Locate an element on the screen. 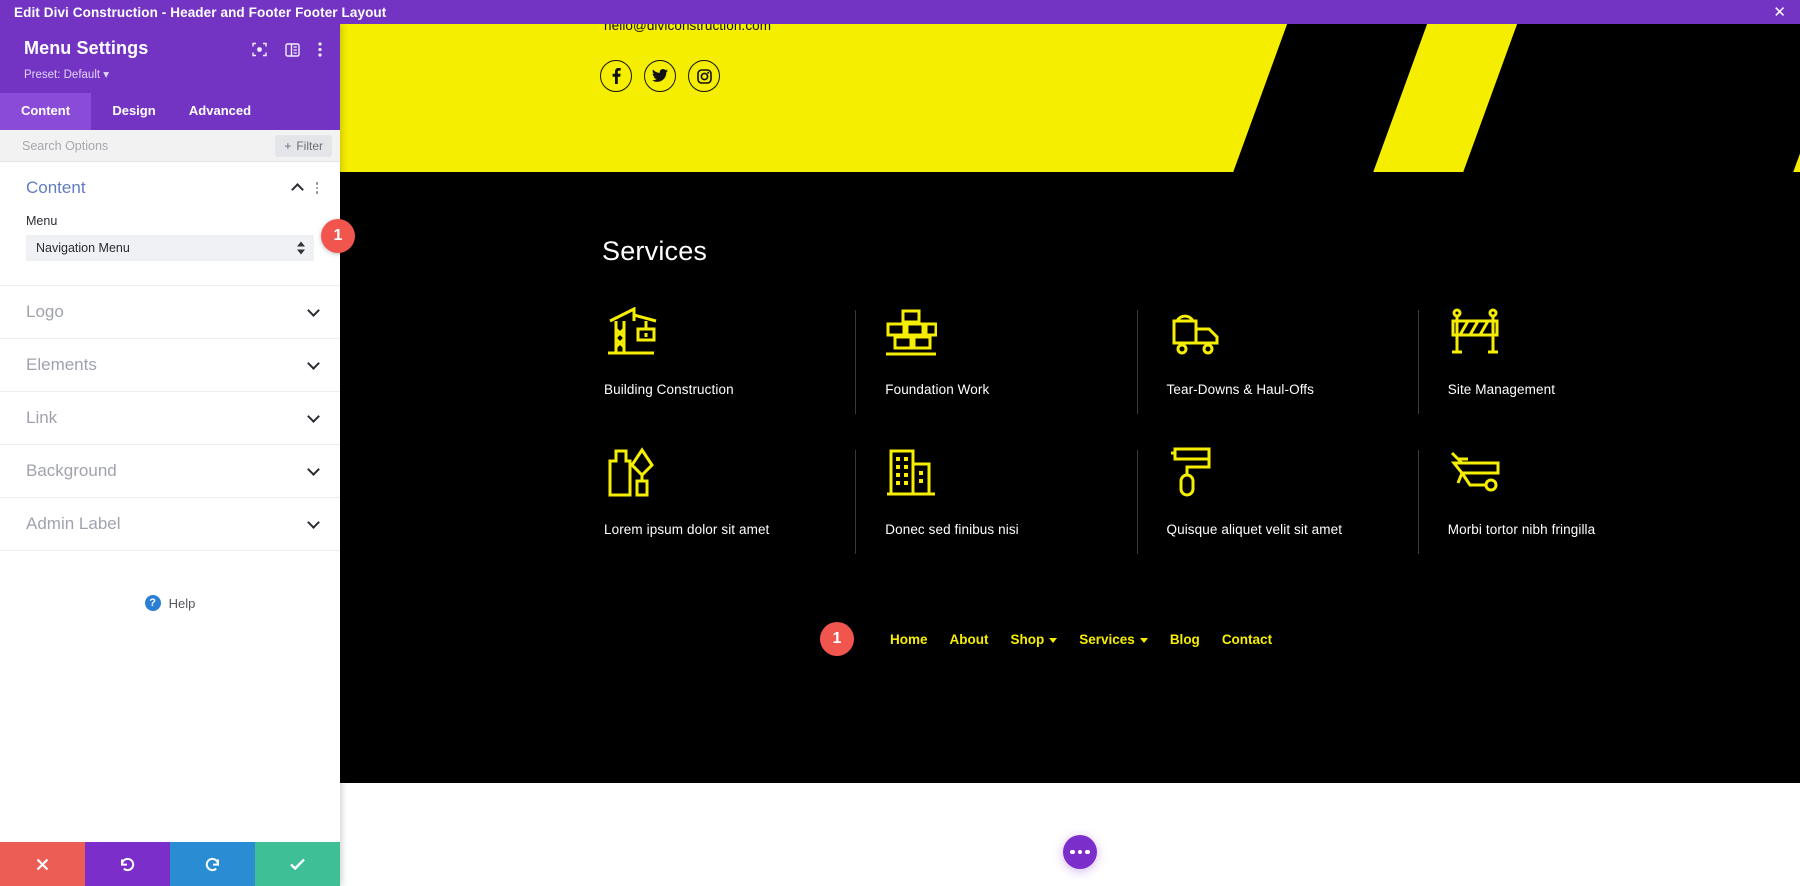 The height and width of the screenshot is (886, 1800). footer-navigation: 1 Home About Shop Services Blog Contact is located at coordinates (1046, 639).